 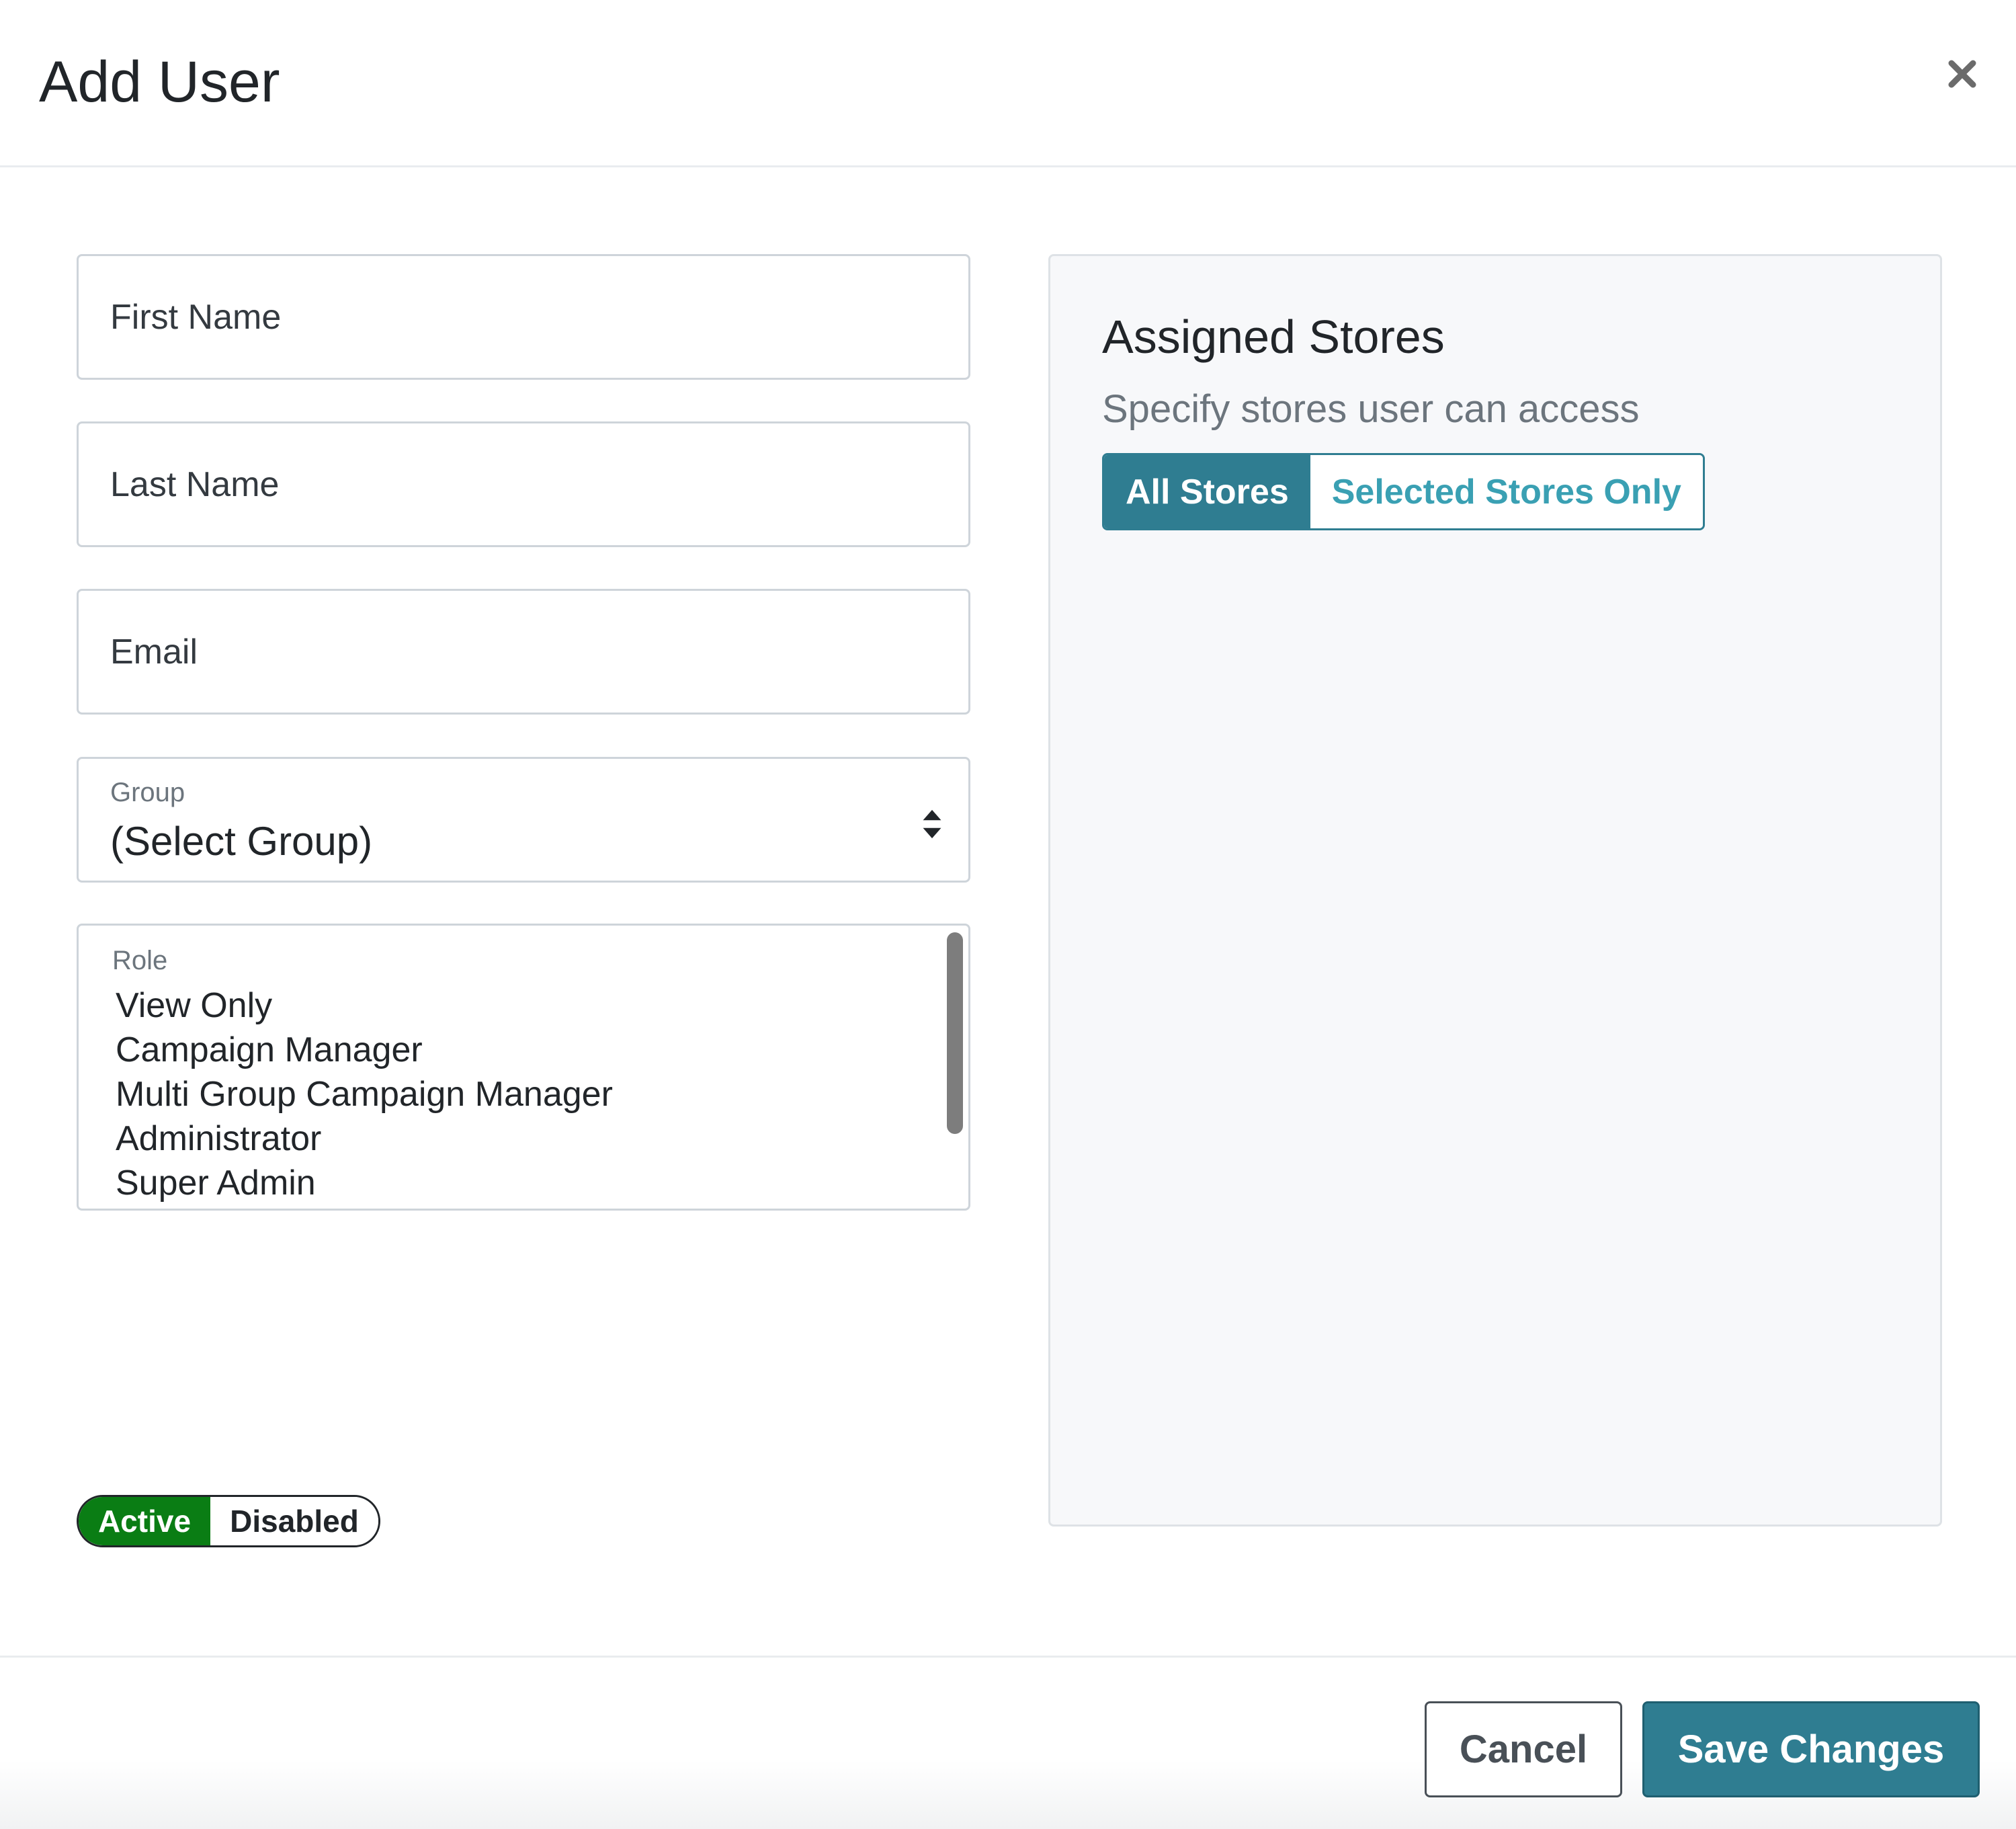 What do you see at coordinates (365, 1005) in the screenshot?
I see `role-option-view-only: View Only` at bounding box center [365, 1005].